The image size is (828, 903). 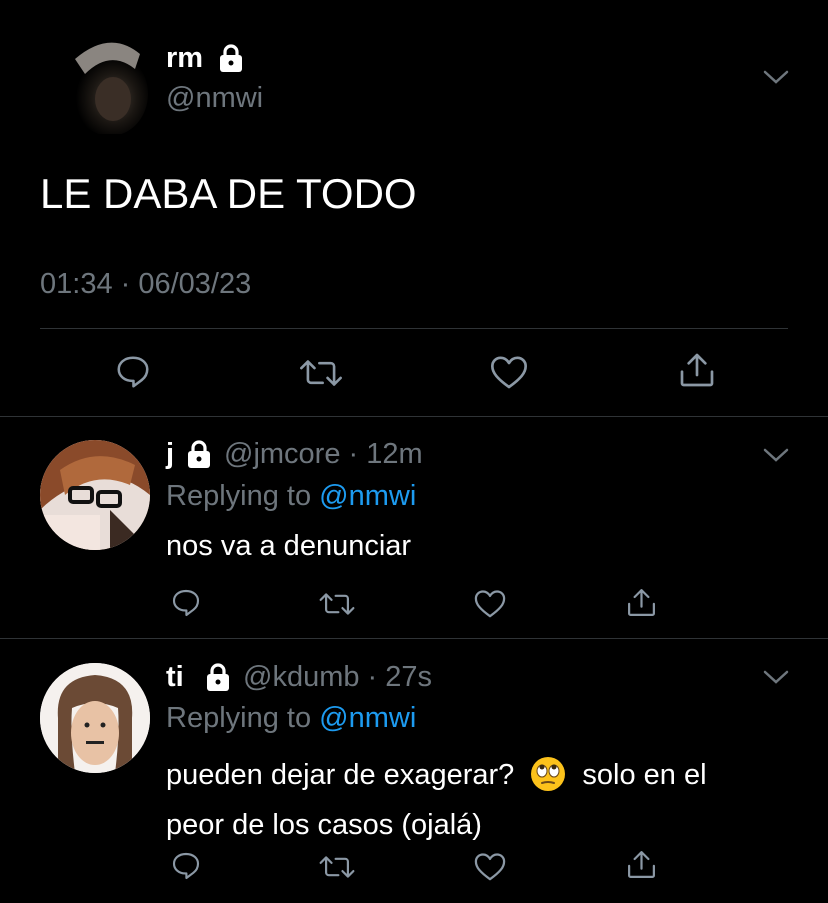 What do you see at coordinates (105, 84) in the screenshot?
I see `avatar-rm` at bounding box center [105, 84].